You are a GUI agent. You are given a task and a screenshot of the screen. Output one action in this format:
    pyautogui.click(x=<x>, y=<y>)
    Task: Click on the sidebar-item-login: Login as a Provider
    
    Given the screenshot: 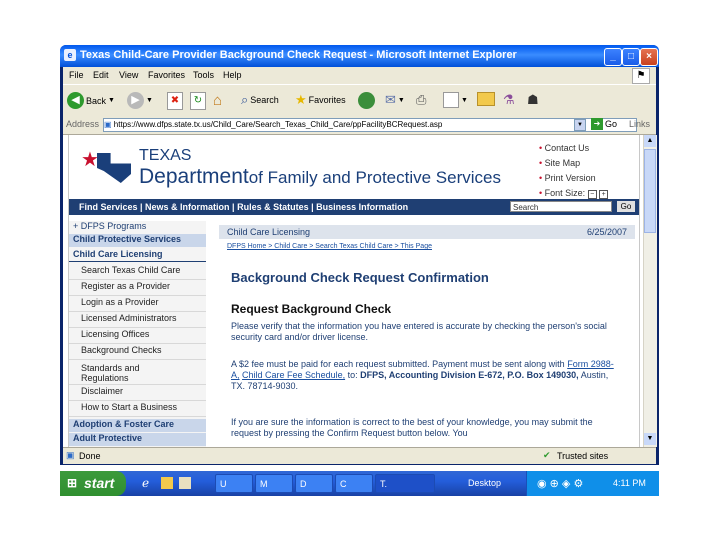 What is the action you would take?
    pyautogui.click(x=137, y=304)
    